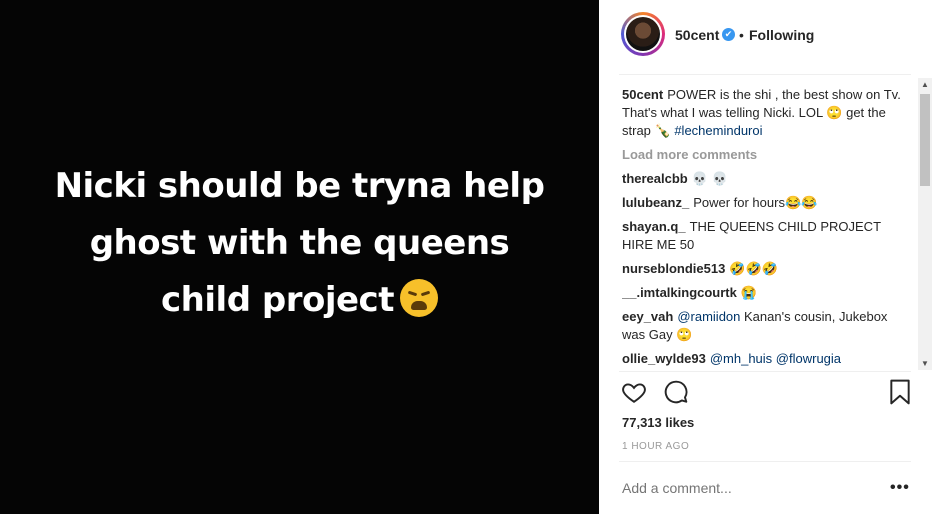  I want to click on comment-text: 😭, so click(749, 292).